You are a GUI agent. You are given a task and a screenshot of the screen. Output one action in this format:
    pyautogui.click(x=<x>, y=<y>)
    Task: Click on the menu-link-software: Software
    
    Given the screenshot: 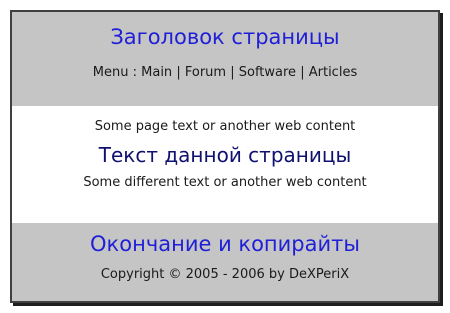 What is the action you would take?
    pyautogui.click(x=267, y=72)
    